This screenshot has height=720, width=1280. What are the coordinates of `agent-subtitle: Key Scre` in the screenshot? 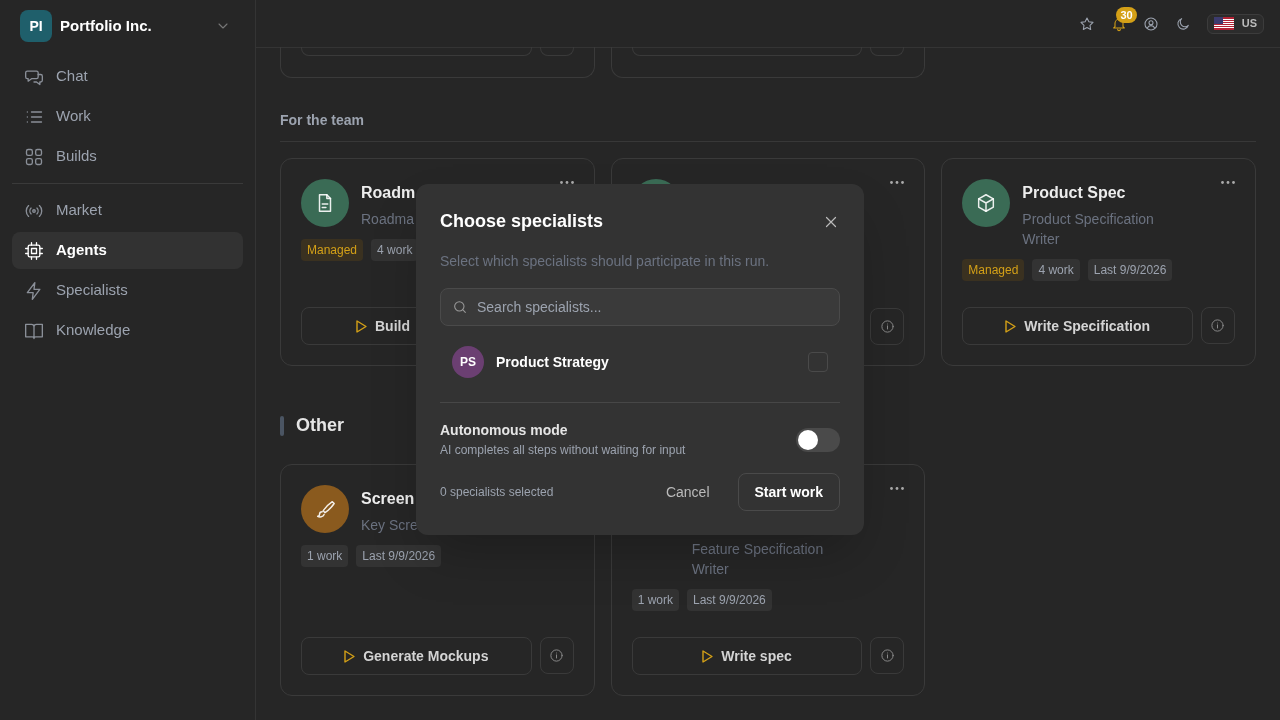 It's located at (389, 525).